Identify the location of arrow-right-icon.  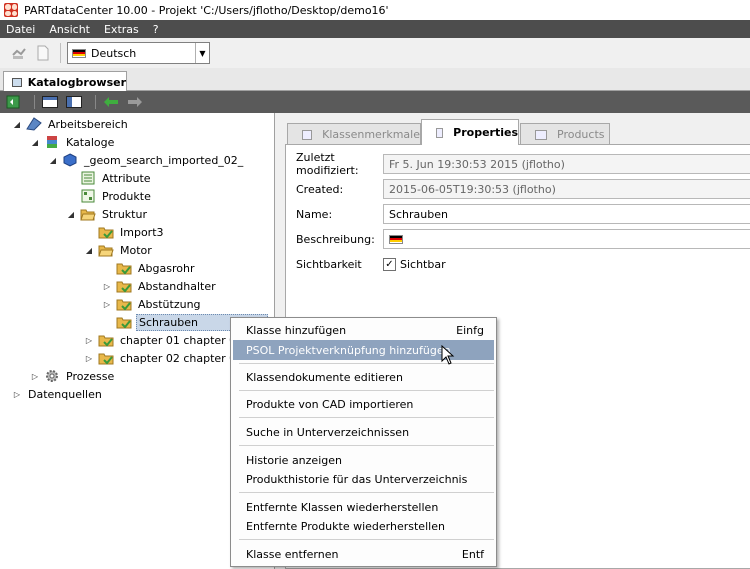
(135, 102).